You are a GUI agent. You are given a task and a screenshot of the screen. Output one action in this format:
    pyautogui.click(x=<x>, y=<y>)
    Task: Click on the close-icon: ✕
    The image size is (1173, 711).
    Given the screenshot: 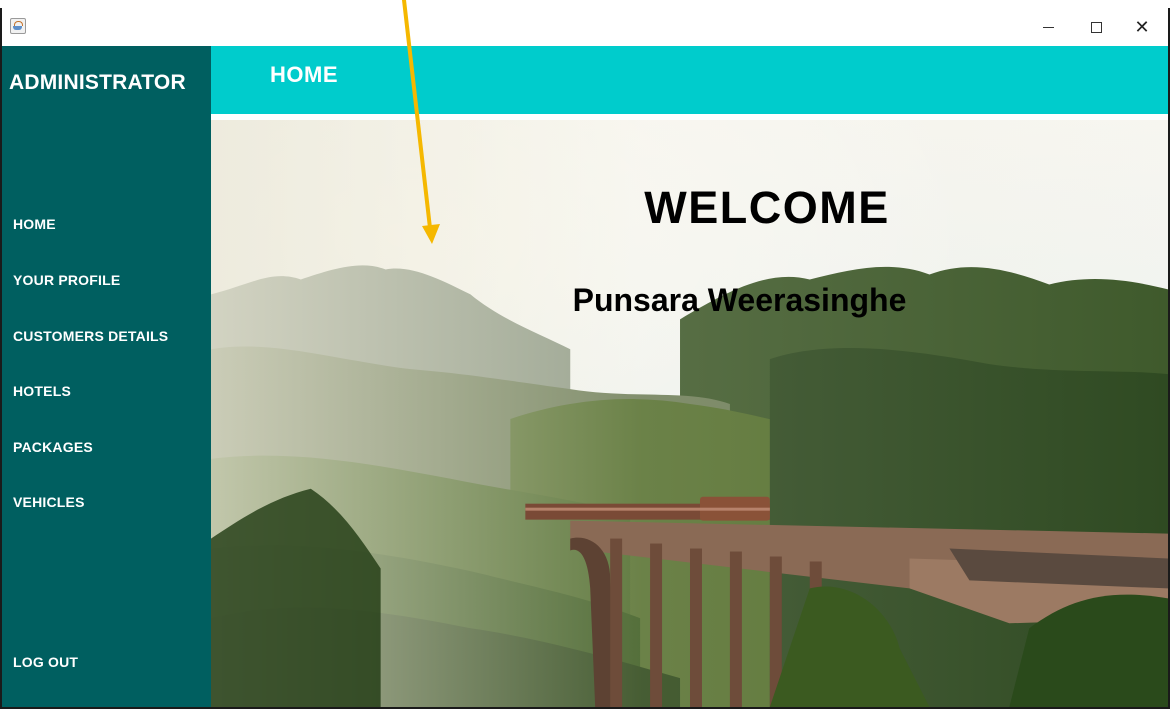 What is the action you would take?
    pyautogui.click(x=1142, y=27)
    